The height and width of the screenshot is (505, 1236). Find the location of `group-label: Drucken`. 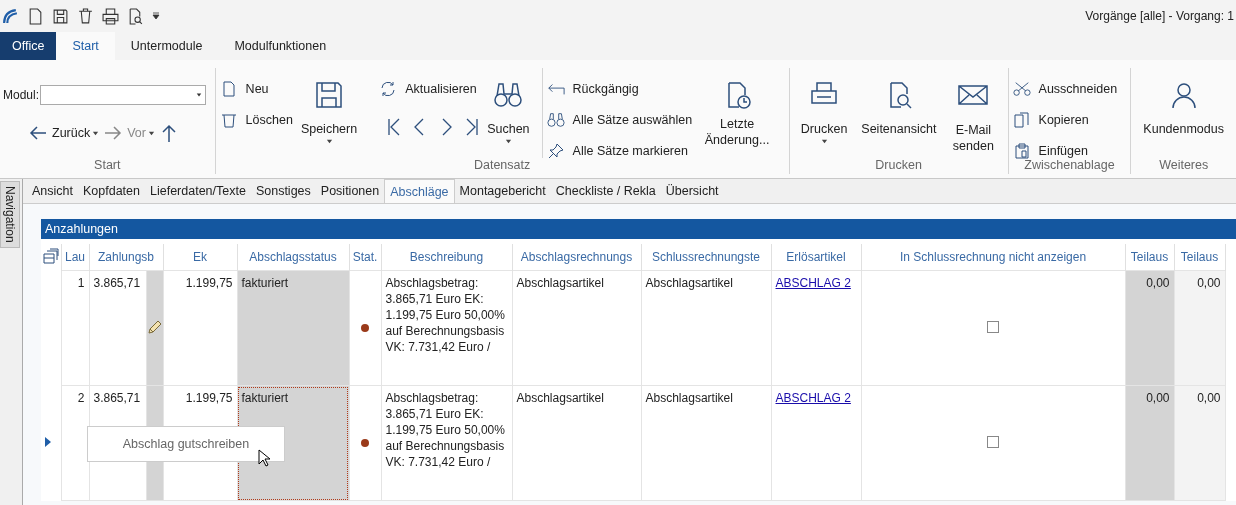

group-label: Drucken is located at coordinates (898, 166).